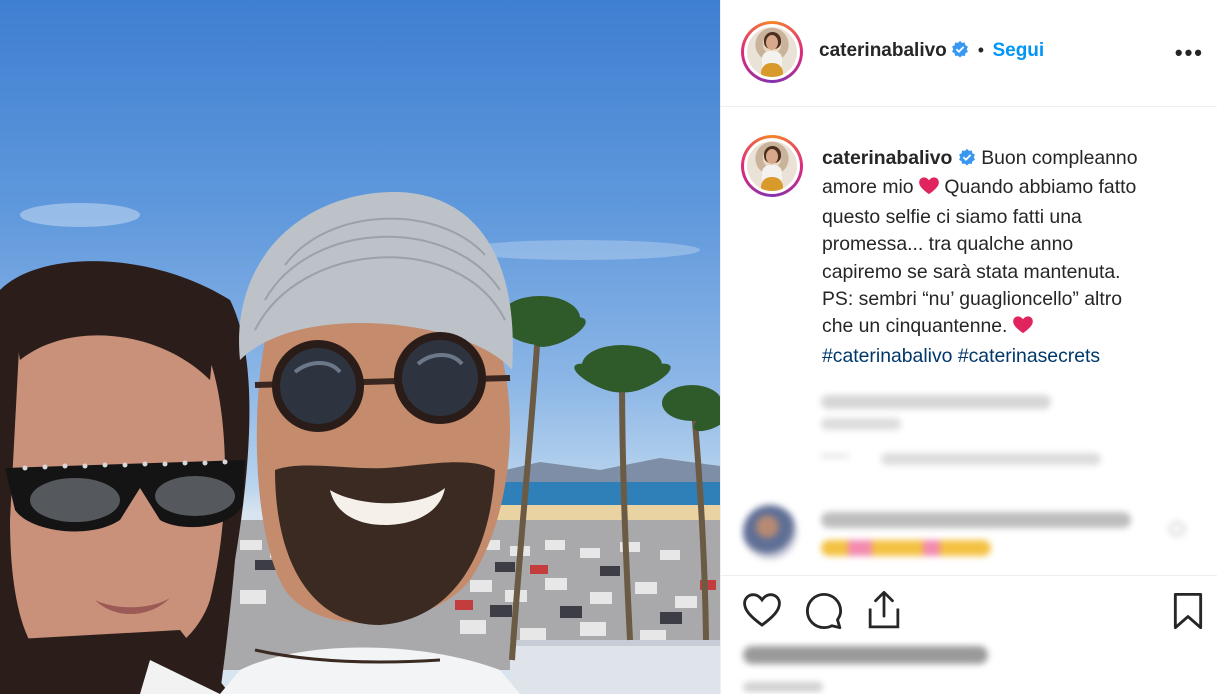 The width and height of the screenshot is (1217, 694). Describe the element at coordinates (861, 424) in the screenshot. I see `blurred-reply-link` at that location.